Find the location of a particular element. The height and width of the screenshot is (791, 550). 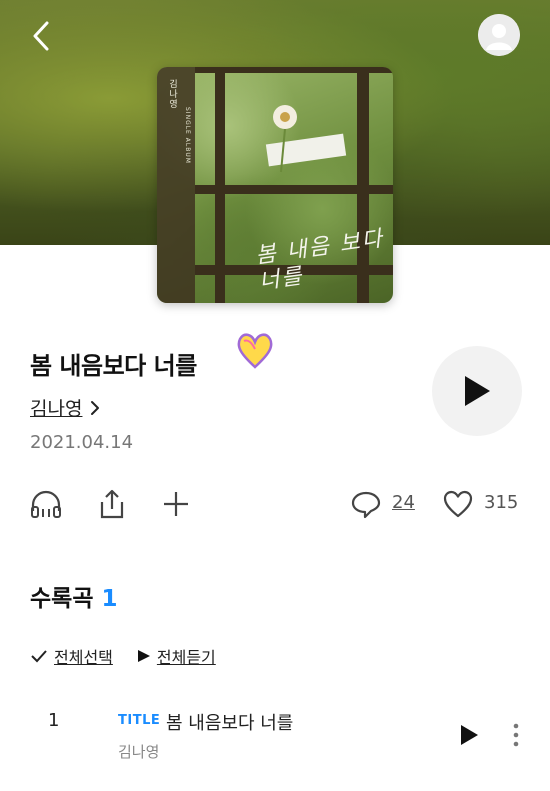

title-track-badge: TITLE is located at coordinates (139, 720).